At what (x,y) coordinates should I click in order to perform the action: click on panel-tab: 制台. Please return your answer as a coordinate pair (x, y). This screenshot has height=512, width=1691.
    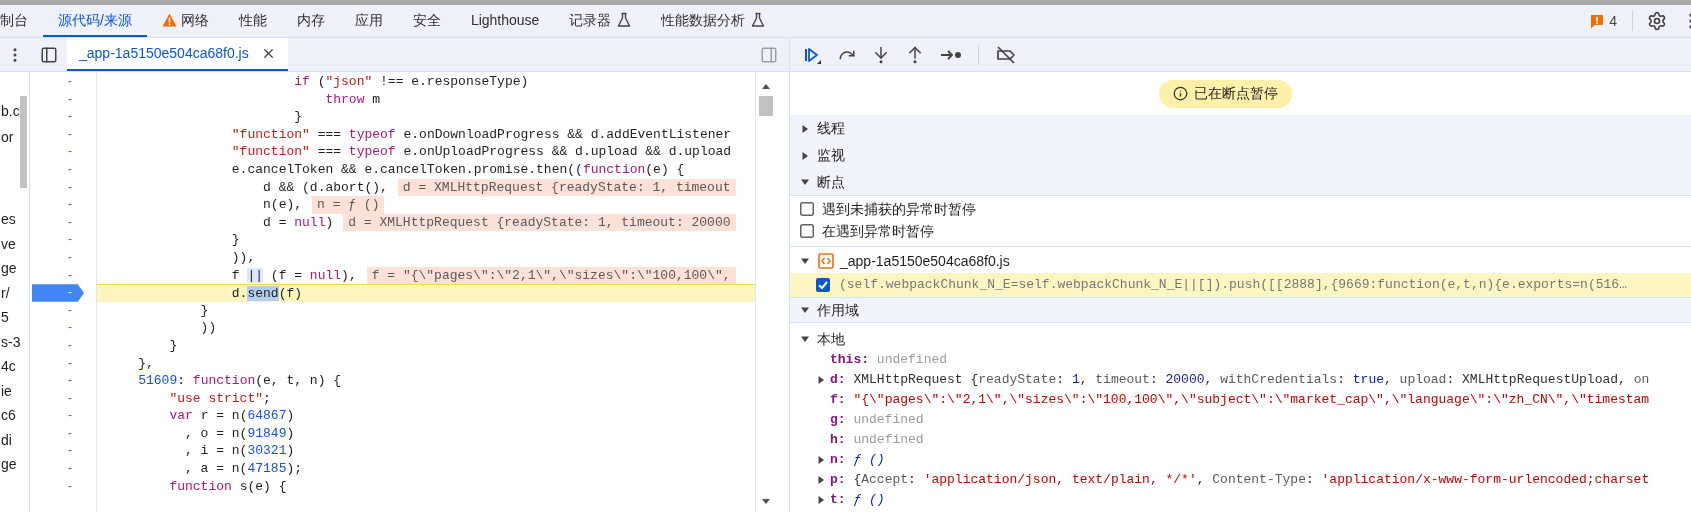
    Looking at the image, I should click on (21, 21).